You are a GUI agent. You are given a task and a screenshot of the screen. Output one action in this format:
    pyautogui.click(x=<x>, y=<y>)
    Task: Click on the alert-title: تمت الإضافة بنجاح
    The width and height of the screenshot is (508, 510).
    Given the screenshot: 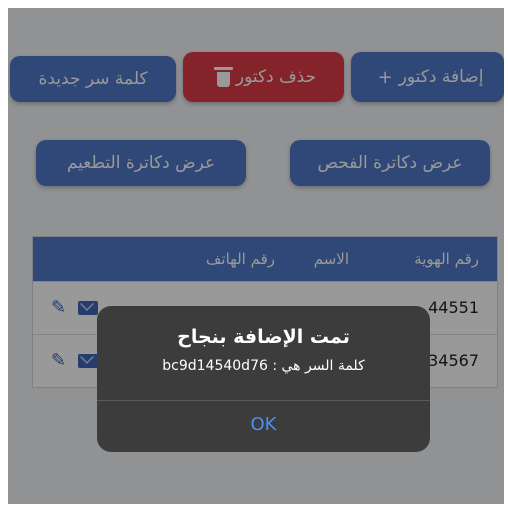 What is the action you would take?
    pyautogui.click(x=263, y=337)
    